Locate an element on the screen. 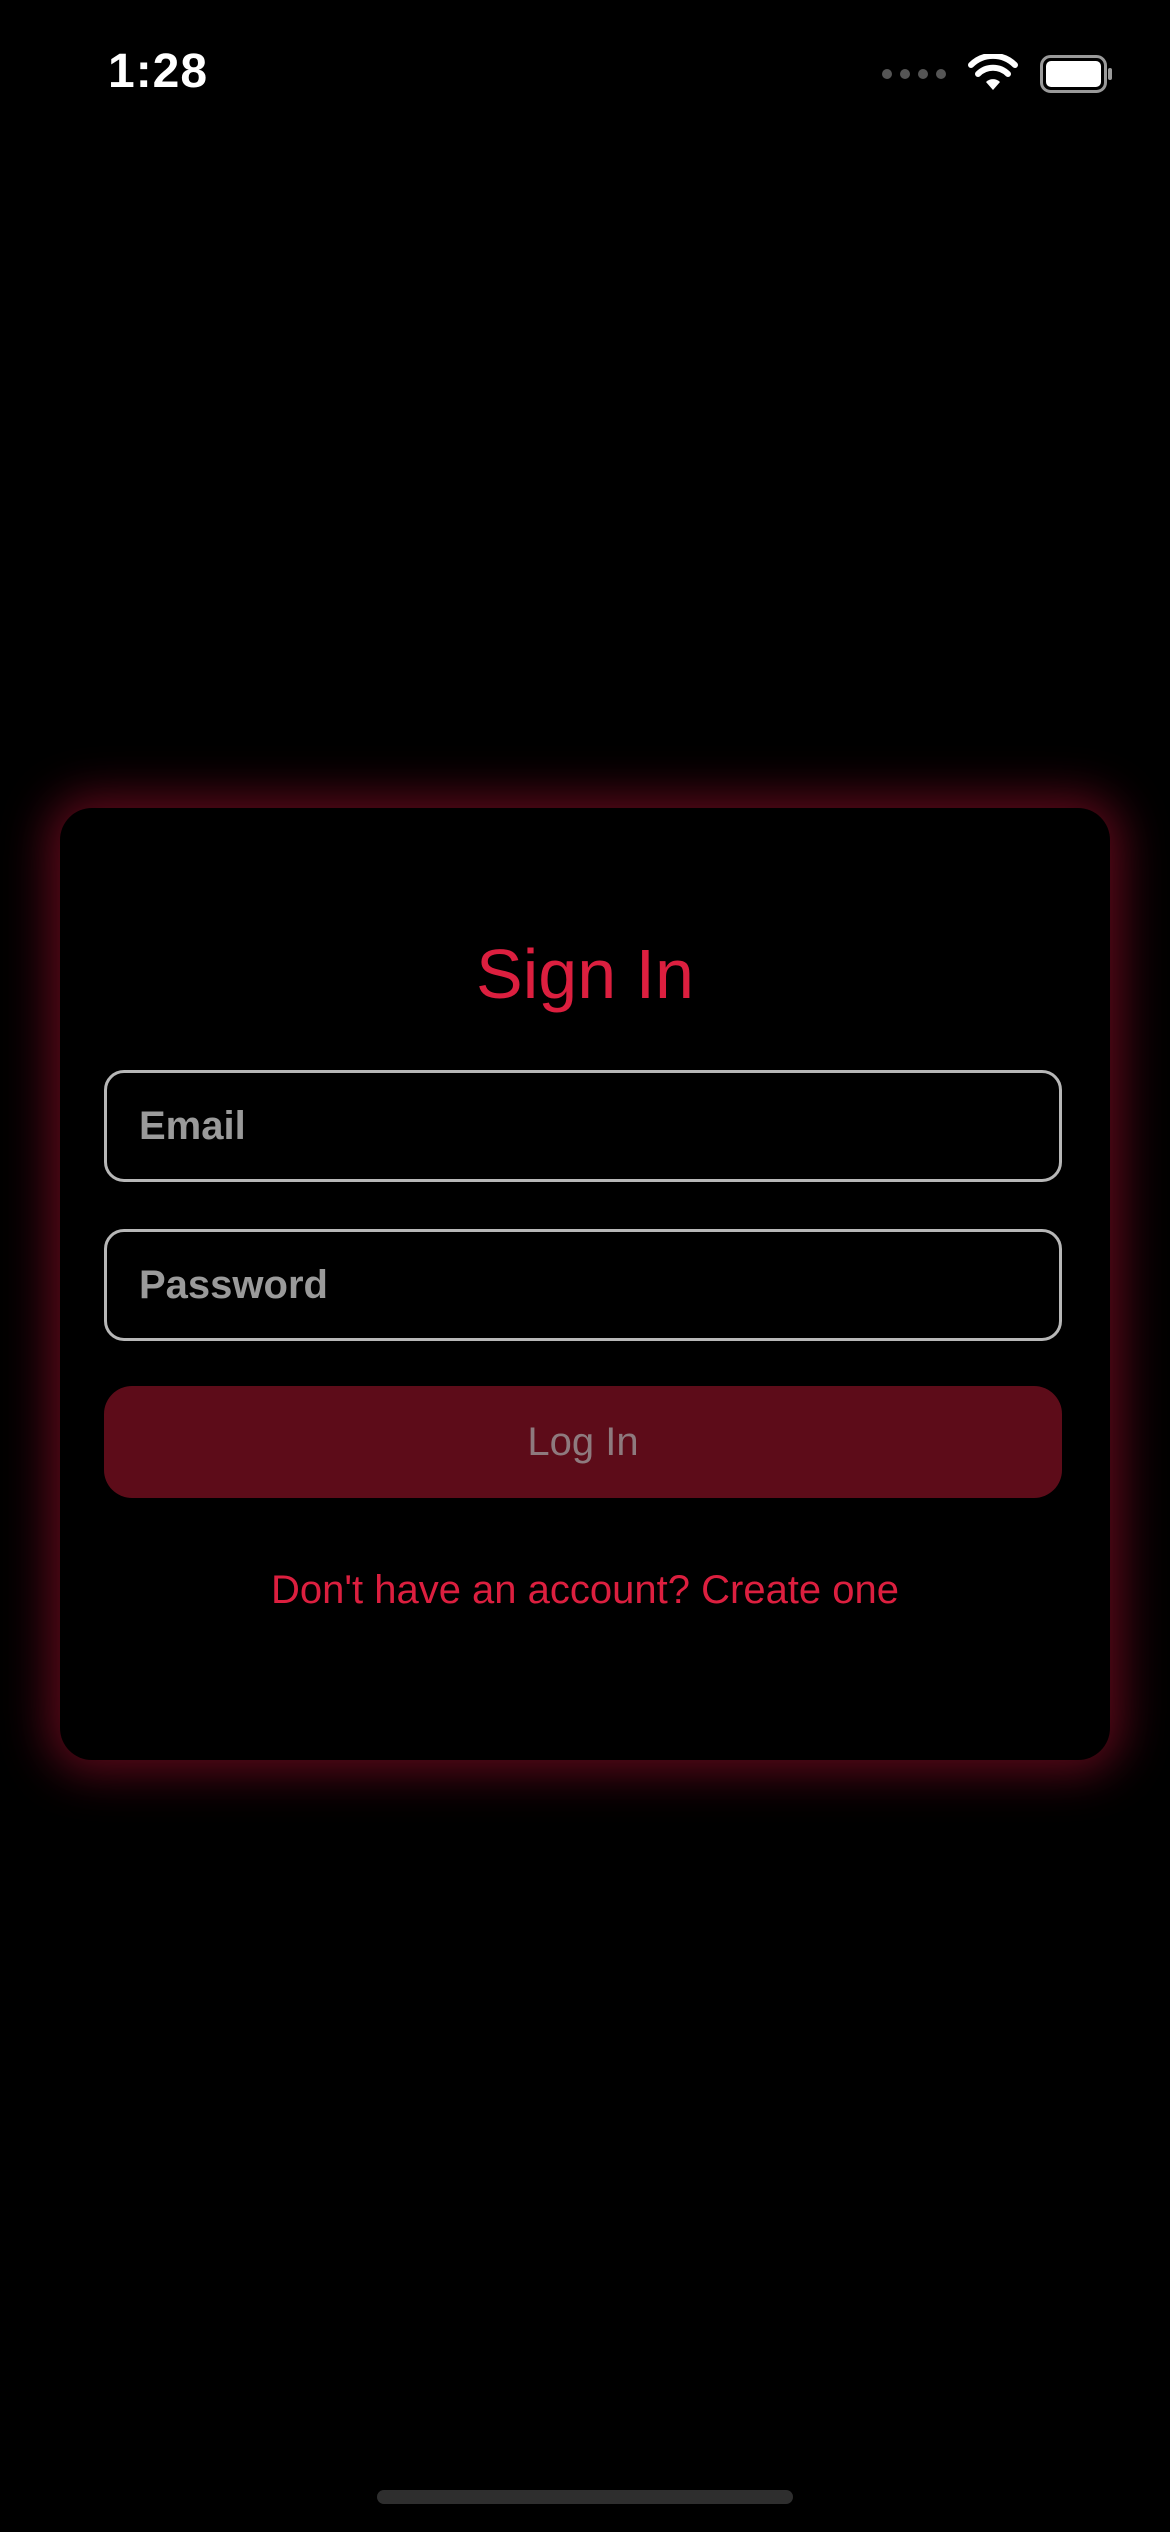  home-indicator is located at coordinates (585, 2497).